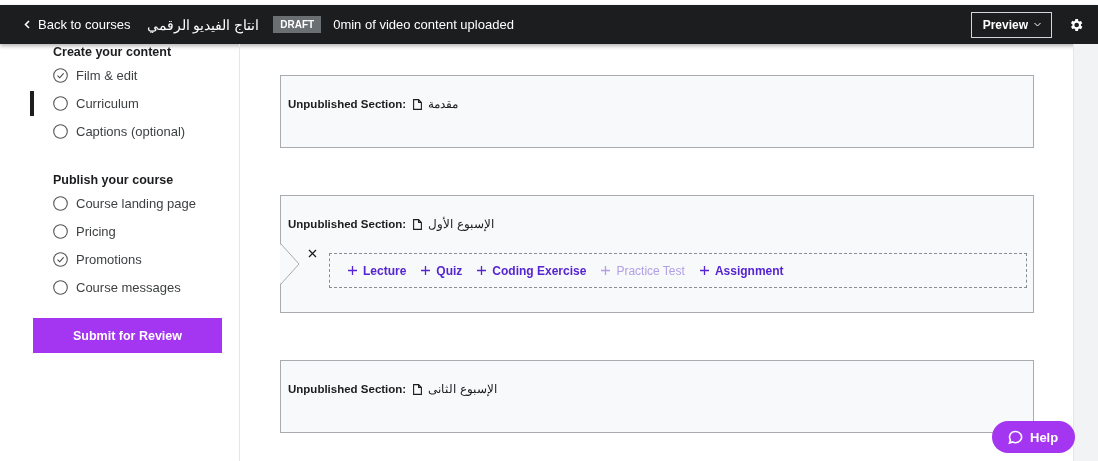 The width and height of the screenshot is (1098, 461). I want to click on section-title: مقدمة, so click(443, 104).